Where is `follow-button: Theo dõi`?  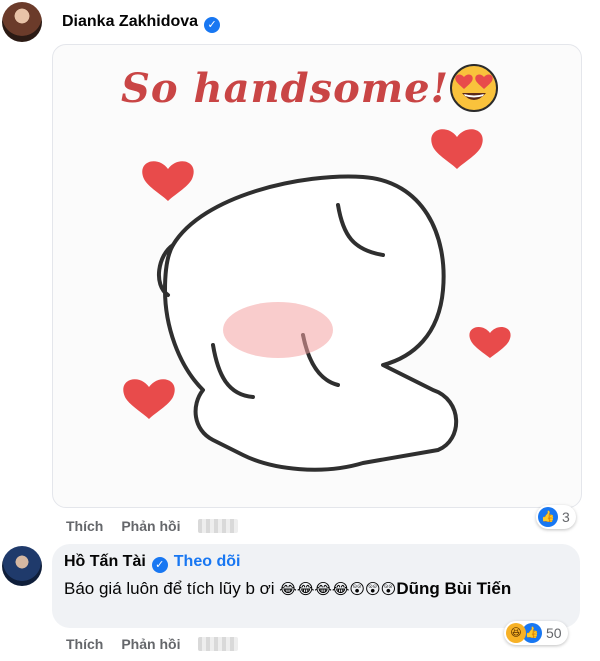
follow-button: Theo dõi is located at coordinates (207, 561).